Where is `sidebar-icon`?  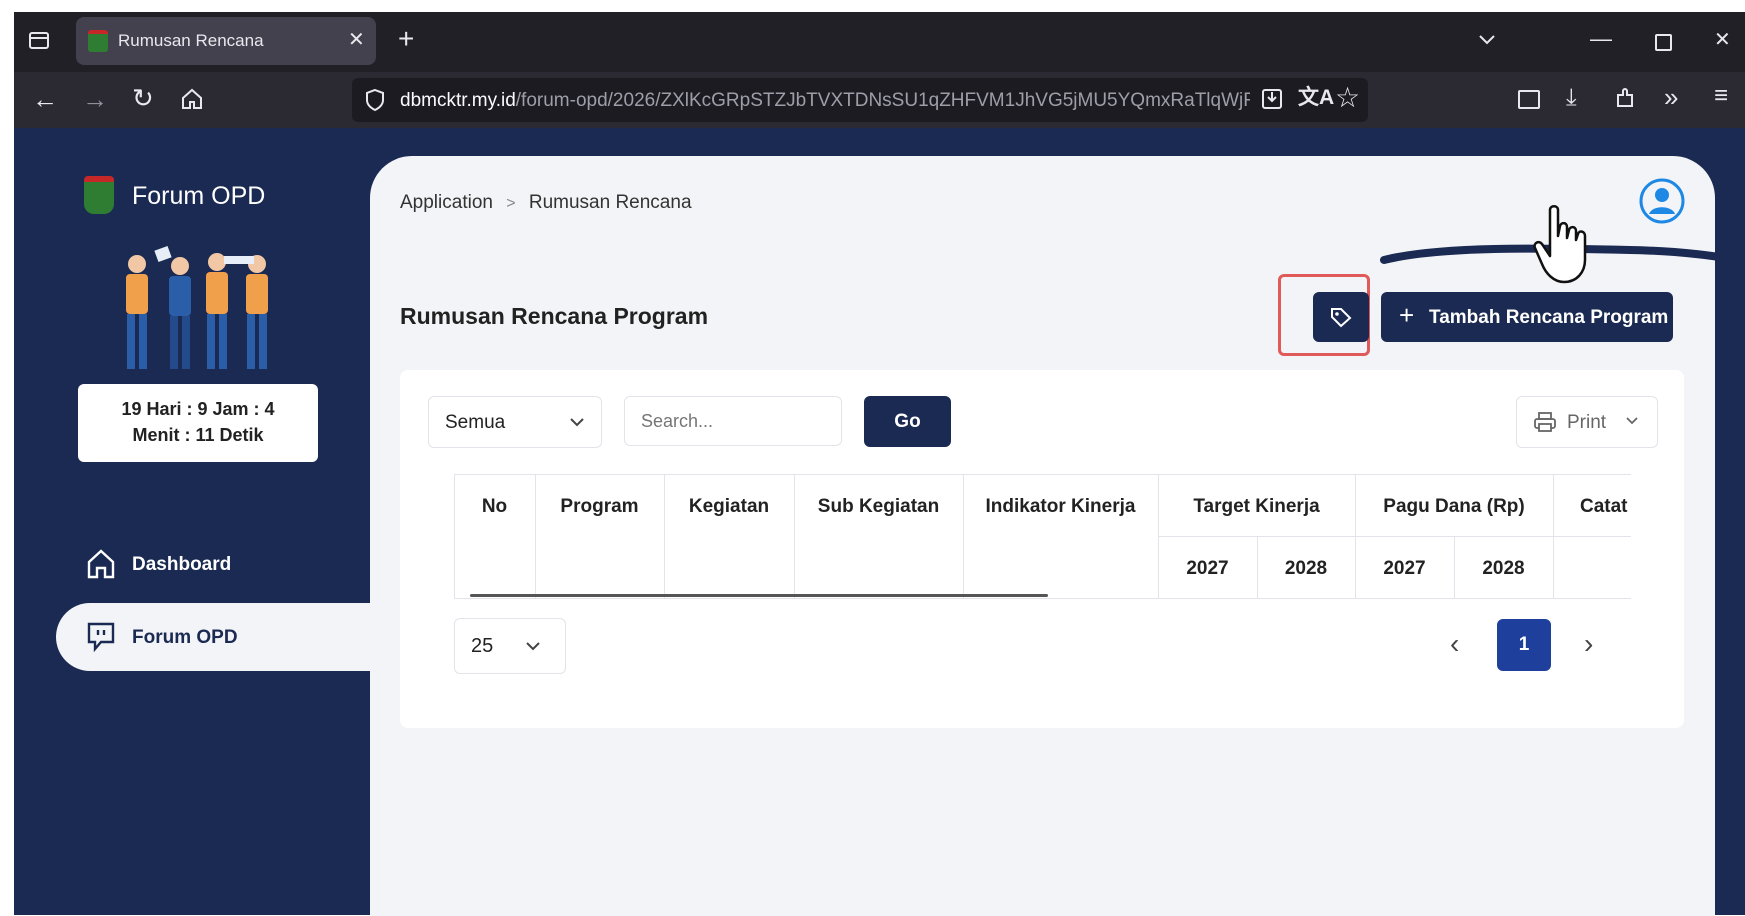 sidebar-icon is located at coordinates (1529, 99).